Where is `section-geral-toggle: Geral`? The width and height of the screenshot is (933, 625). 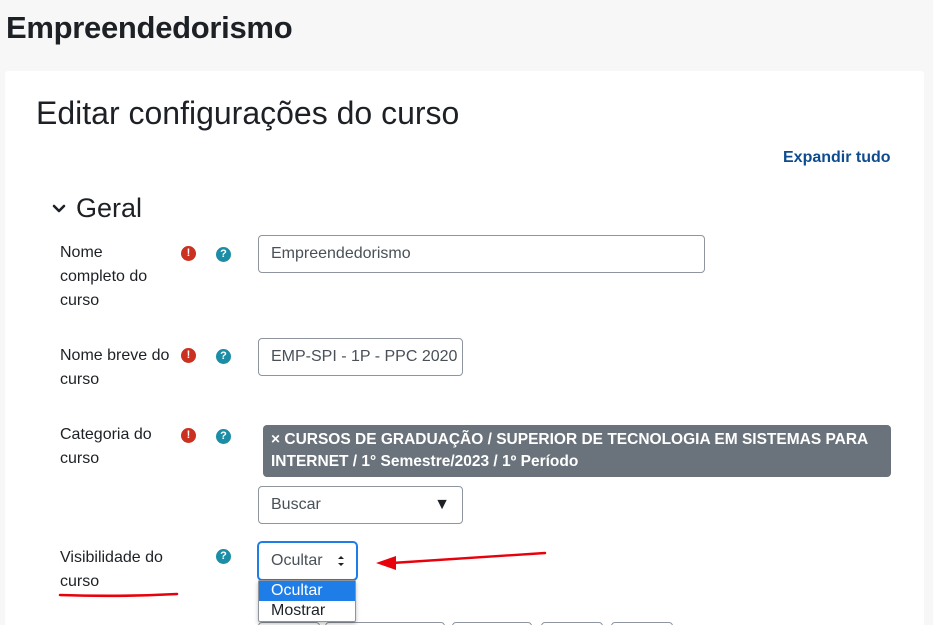
section-geral-toggle: Geral is located at coordinates (96, 208).